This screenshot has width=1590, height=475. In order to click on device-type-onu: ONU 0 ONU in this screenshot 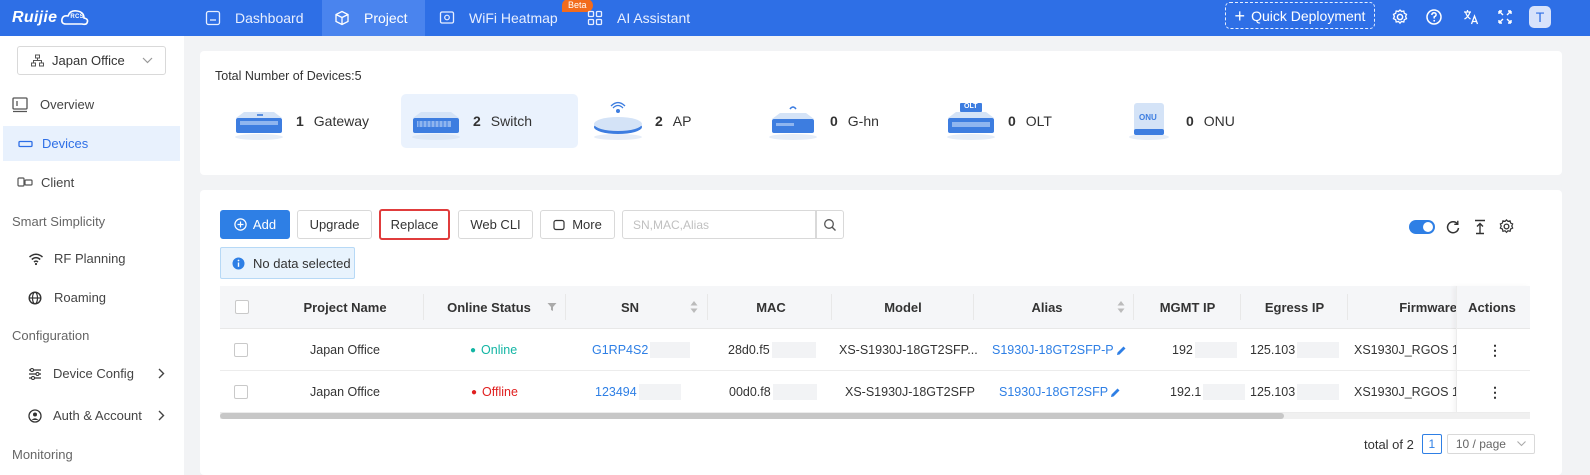, I will do `click(1197, 121)`.